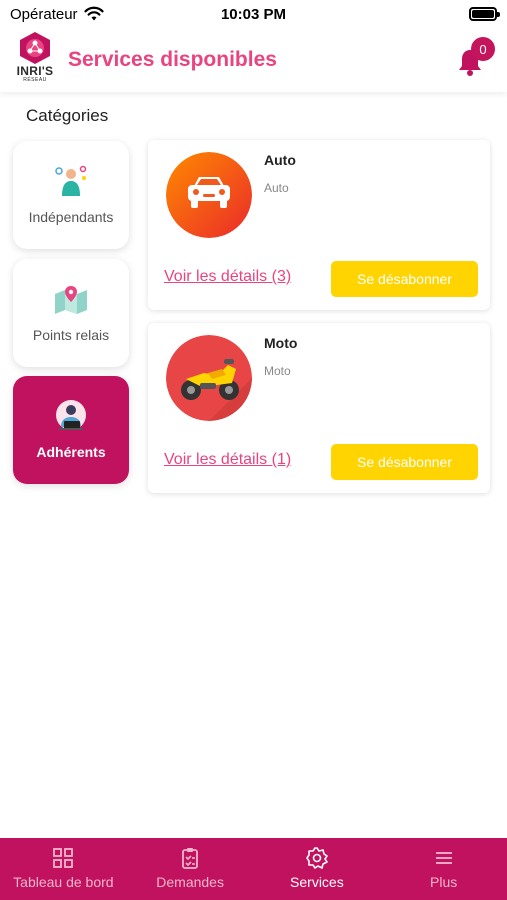 This screenshot has width=507, height=900. I want to click on menu-icon, so click(443, 858).